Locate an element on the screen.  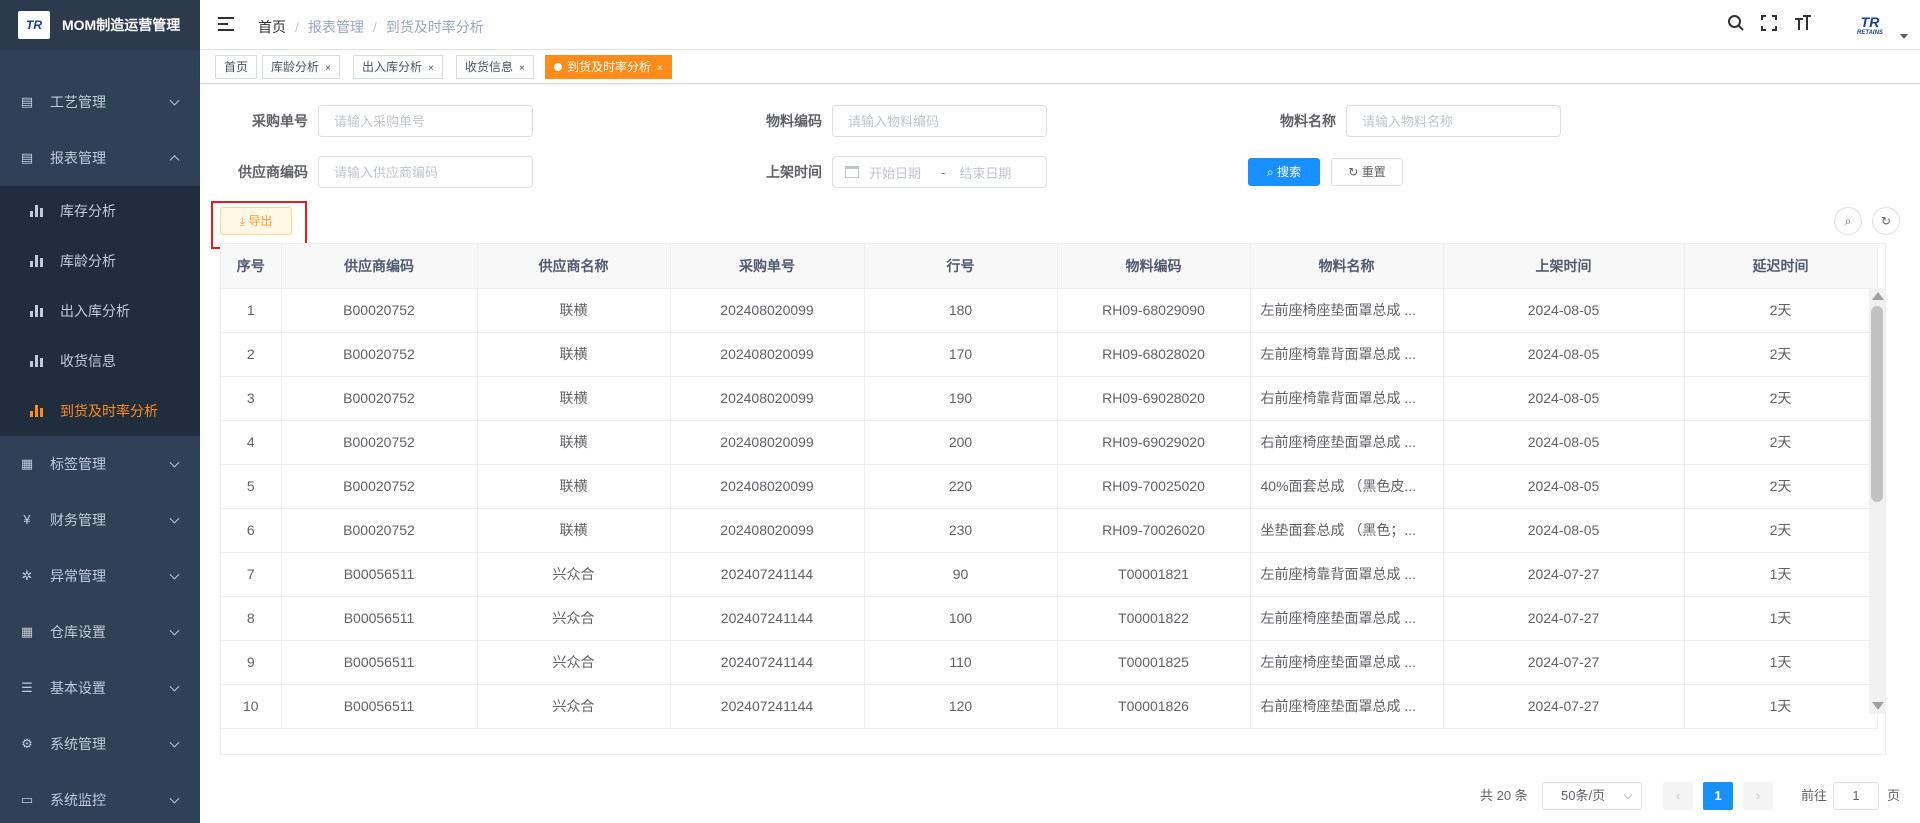
table-scrollbar is located at coordinates (1877, 501).